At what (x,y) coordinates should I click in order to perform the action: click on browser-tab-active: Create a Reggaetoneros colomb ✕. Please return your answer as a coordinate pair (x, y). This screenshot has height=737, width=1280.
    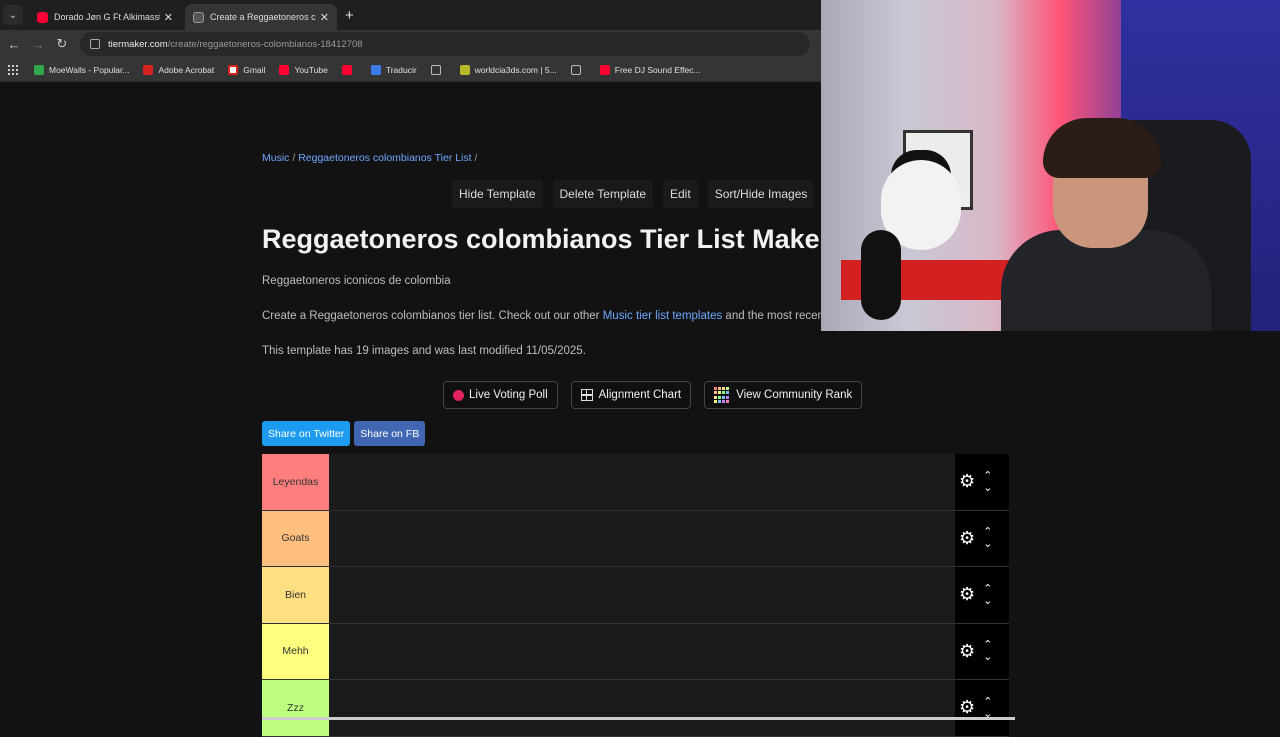
    Looking at the image, I should click on (261, 17).